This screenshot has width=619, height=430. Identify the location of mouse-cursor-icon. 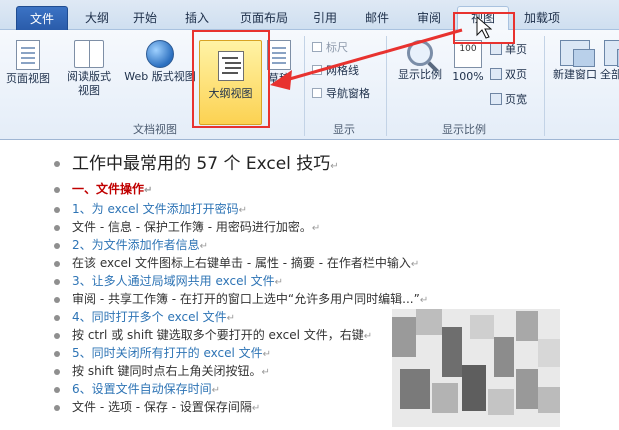
(484, 27).